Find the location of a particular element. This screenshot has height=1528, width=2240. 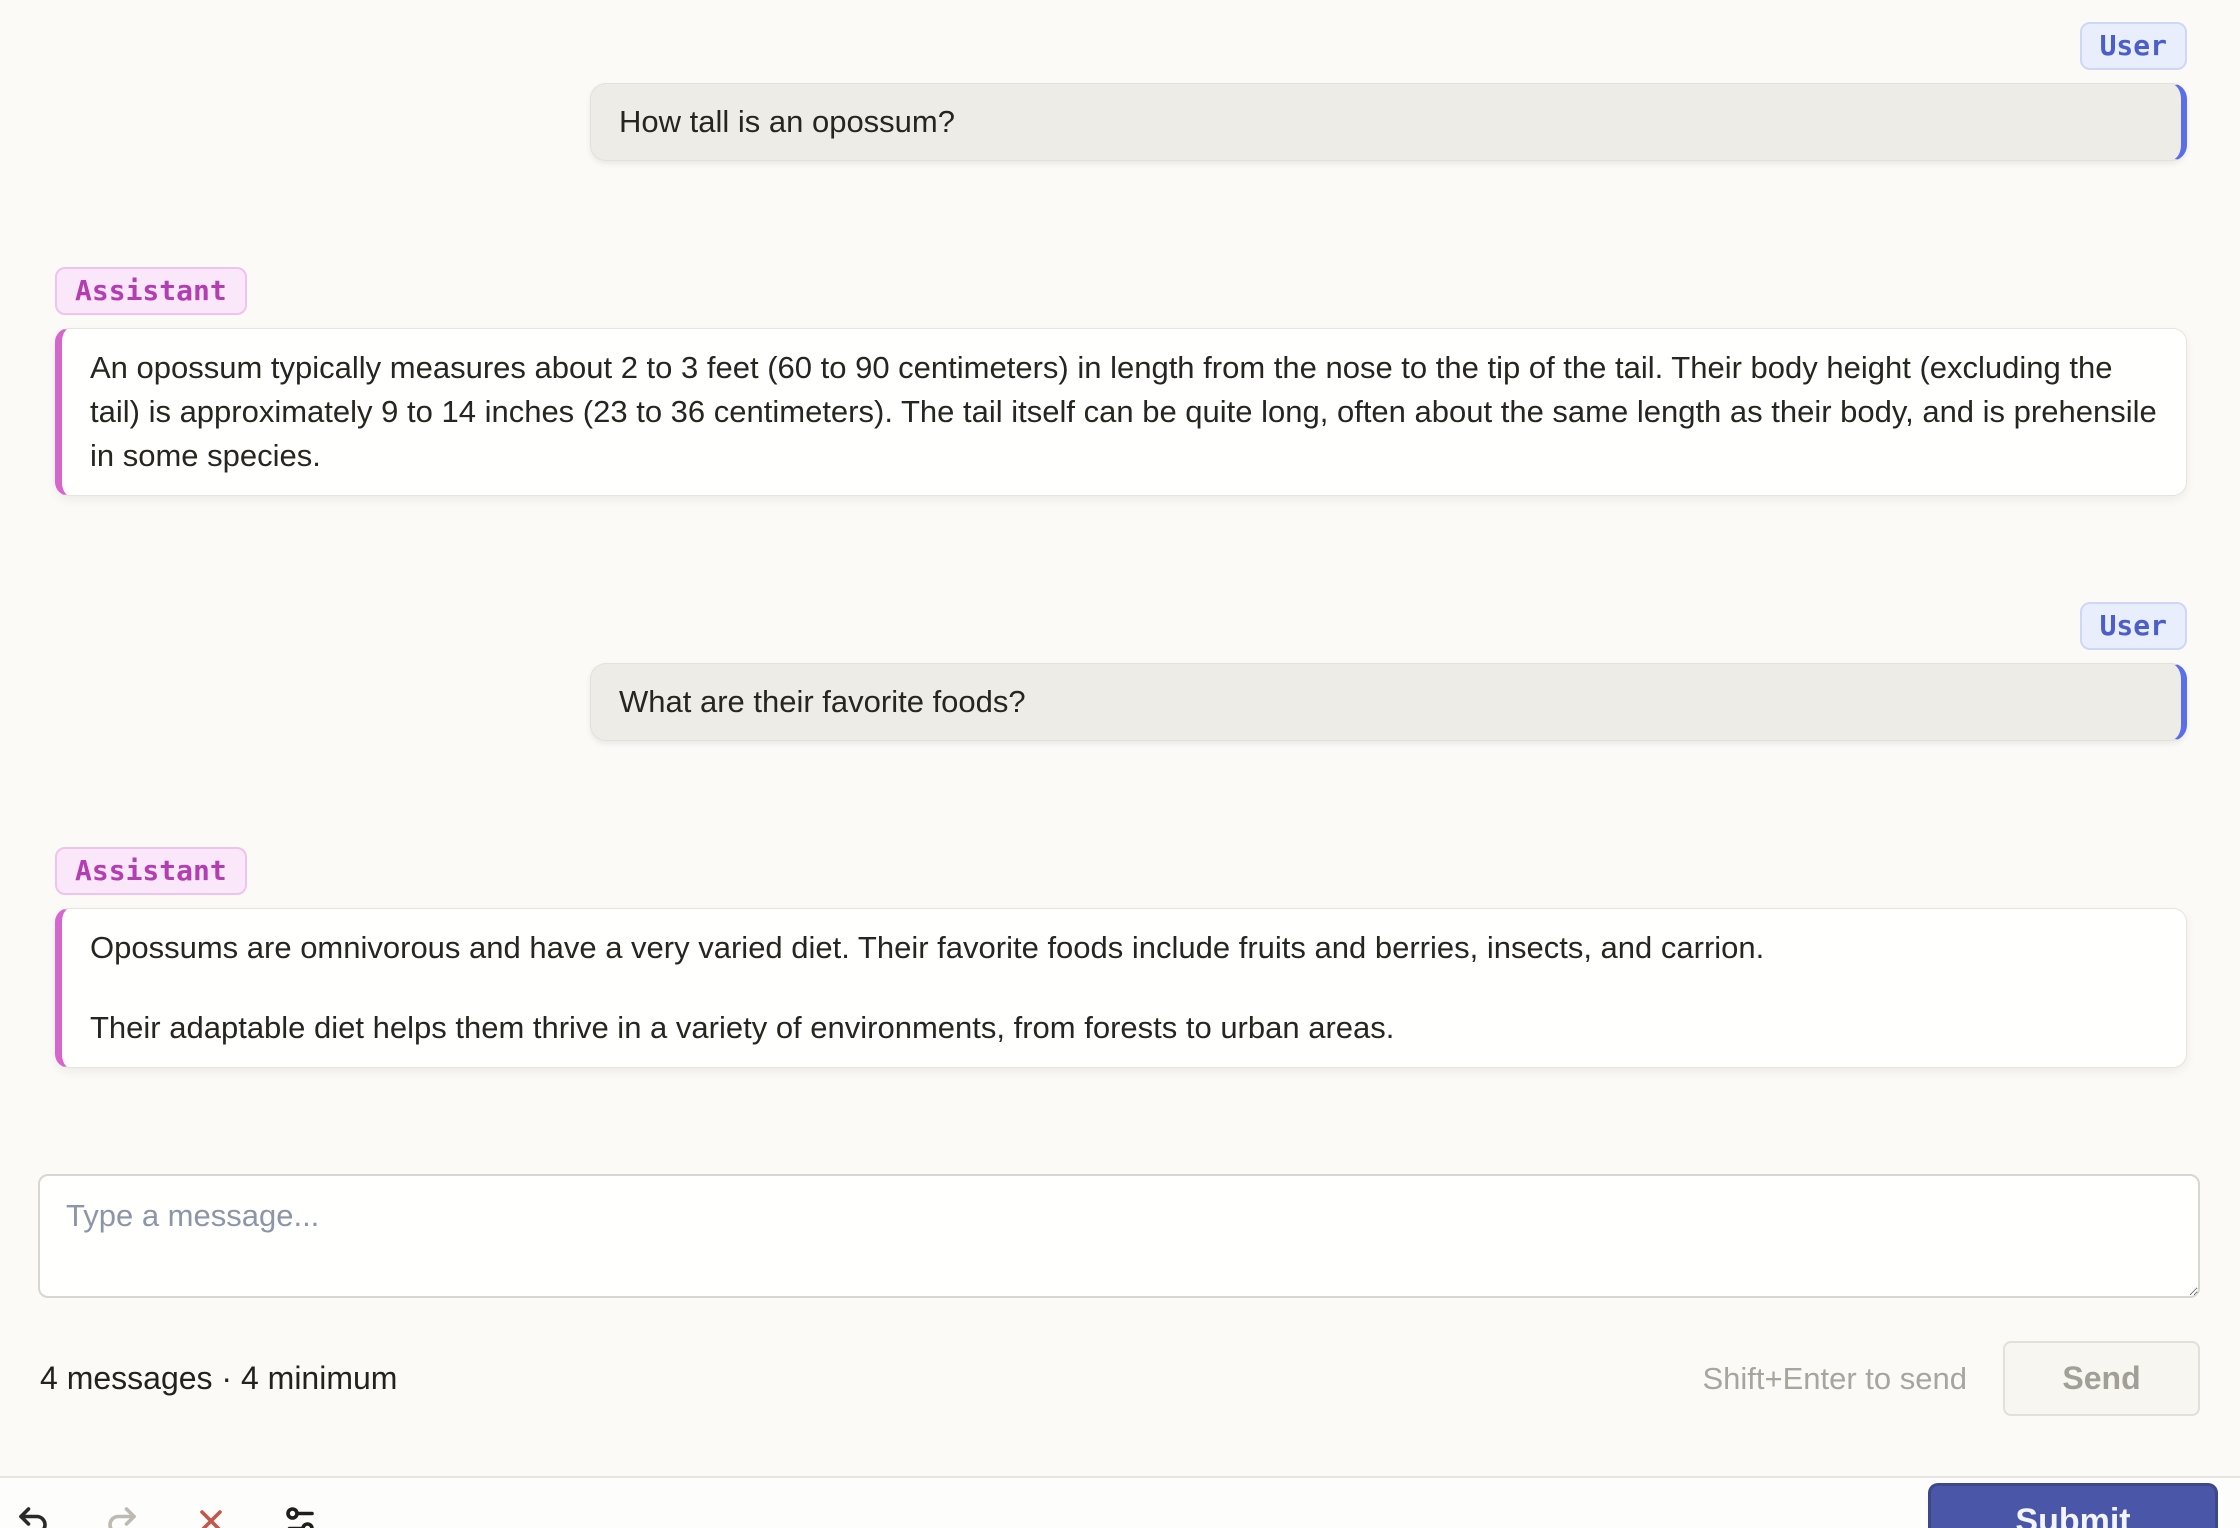

send-button: Send is located at coordinates (2101, 1378).